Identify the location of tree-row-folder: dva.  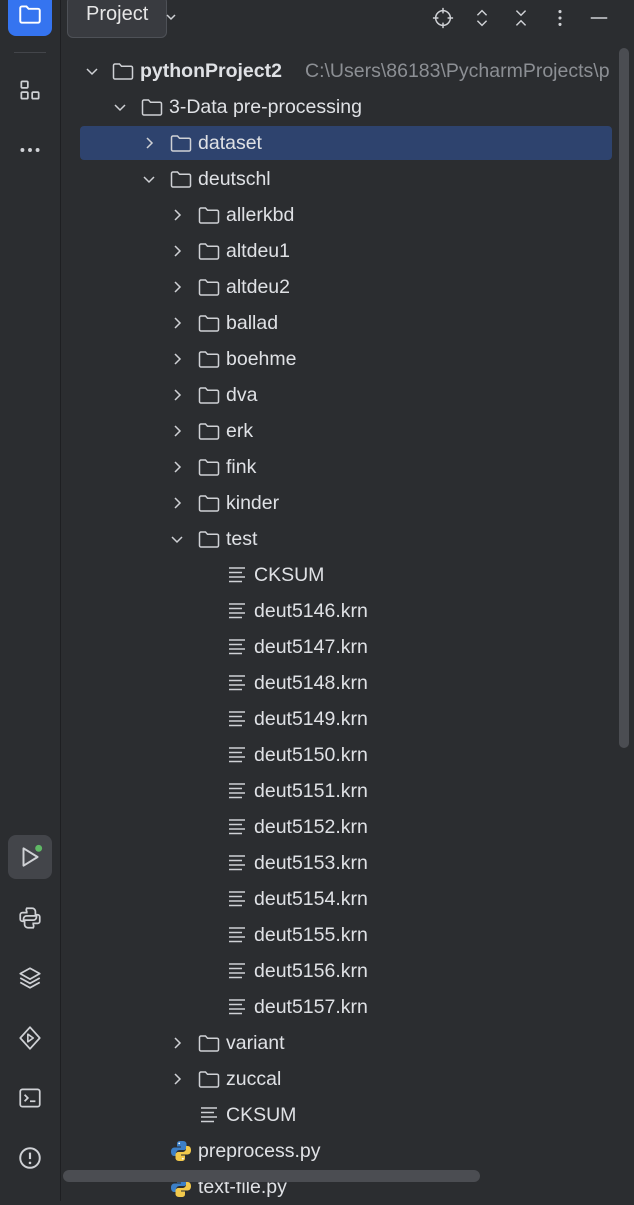
(347, 395).